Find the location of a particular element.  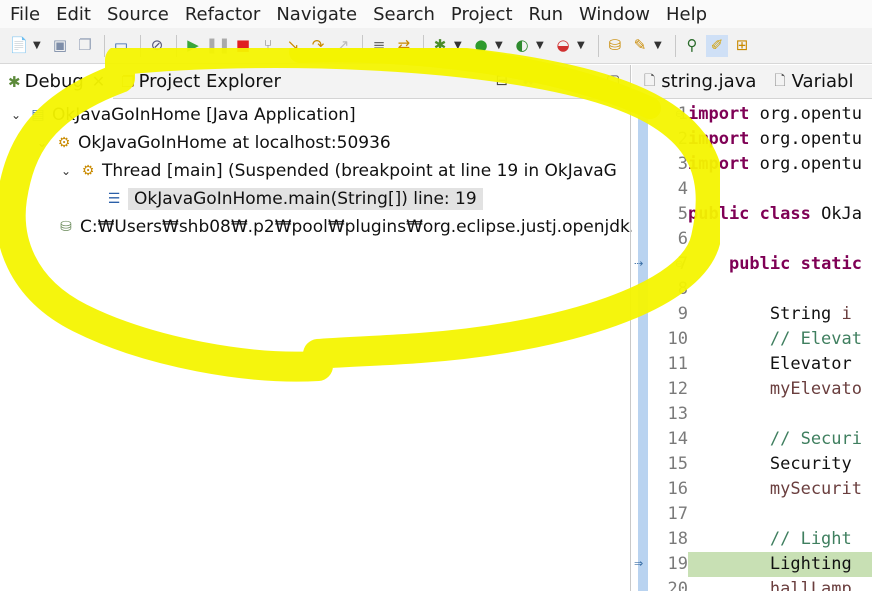

step-return-icon: ↗ is located at coordinates (343, 46).